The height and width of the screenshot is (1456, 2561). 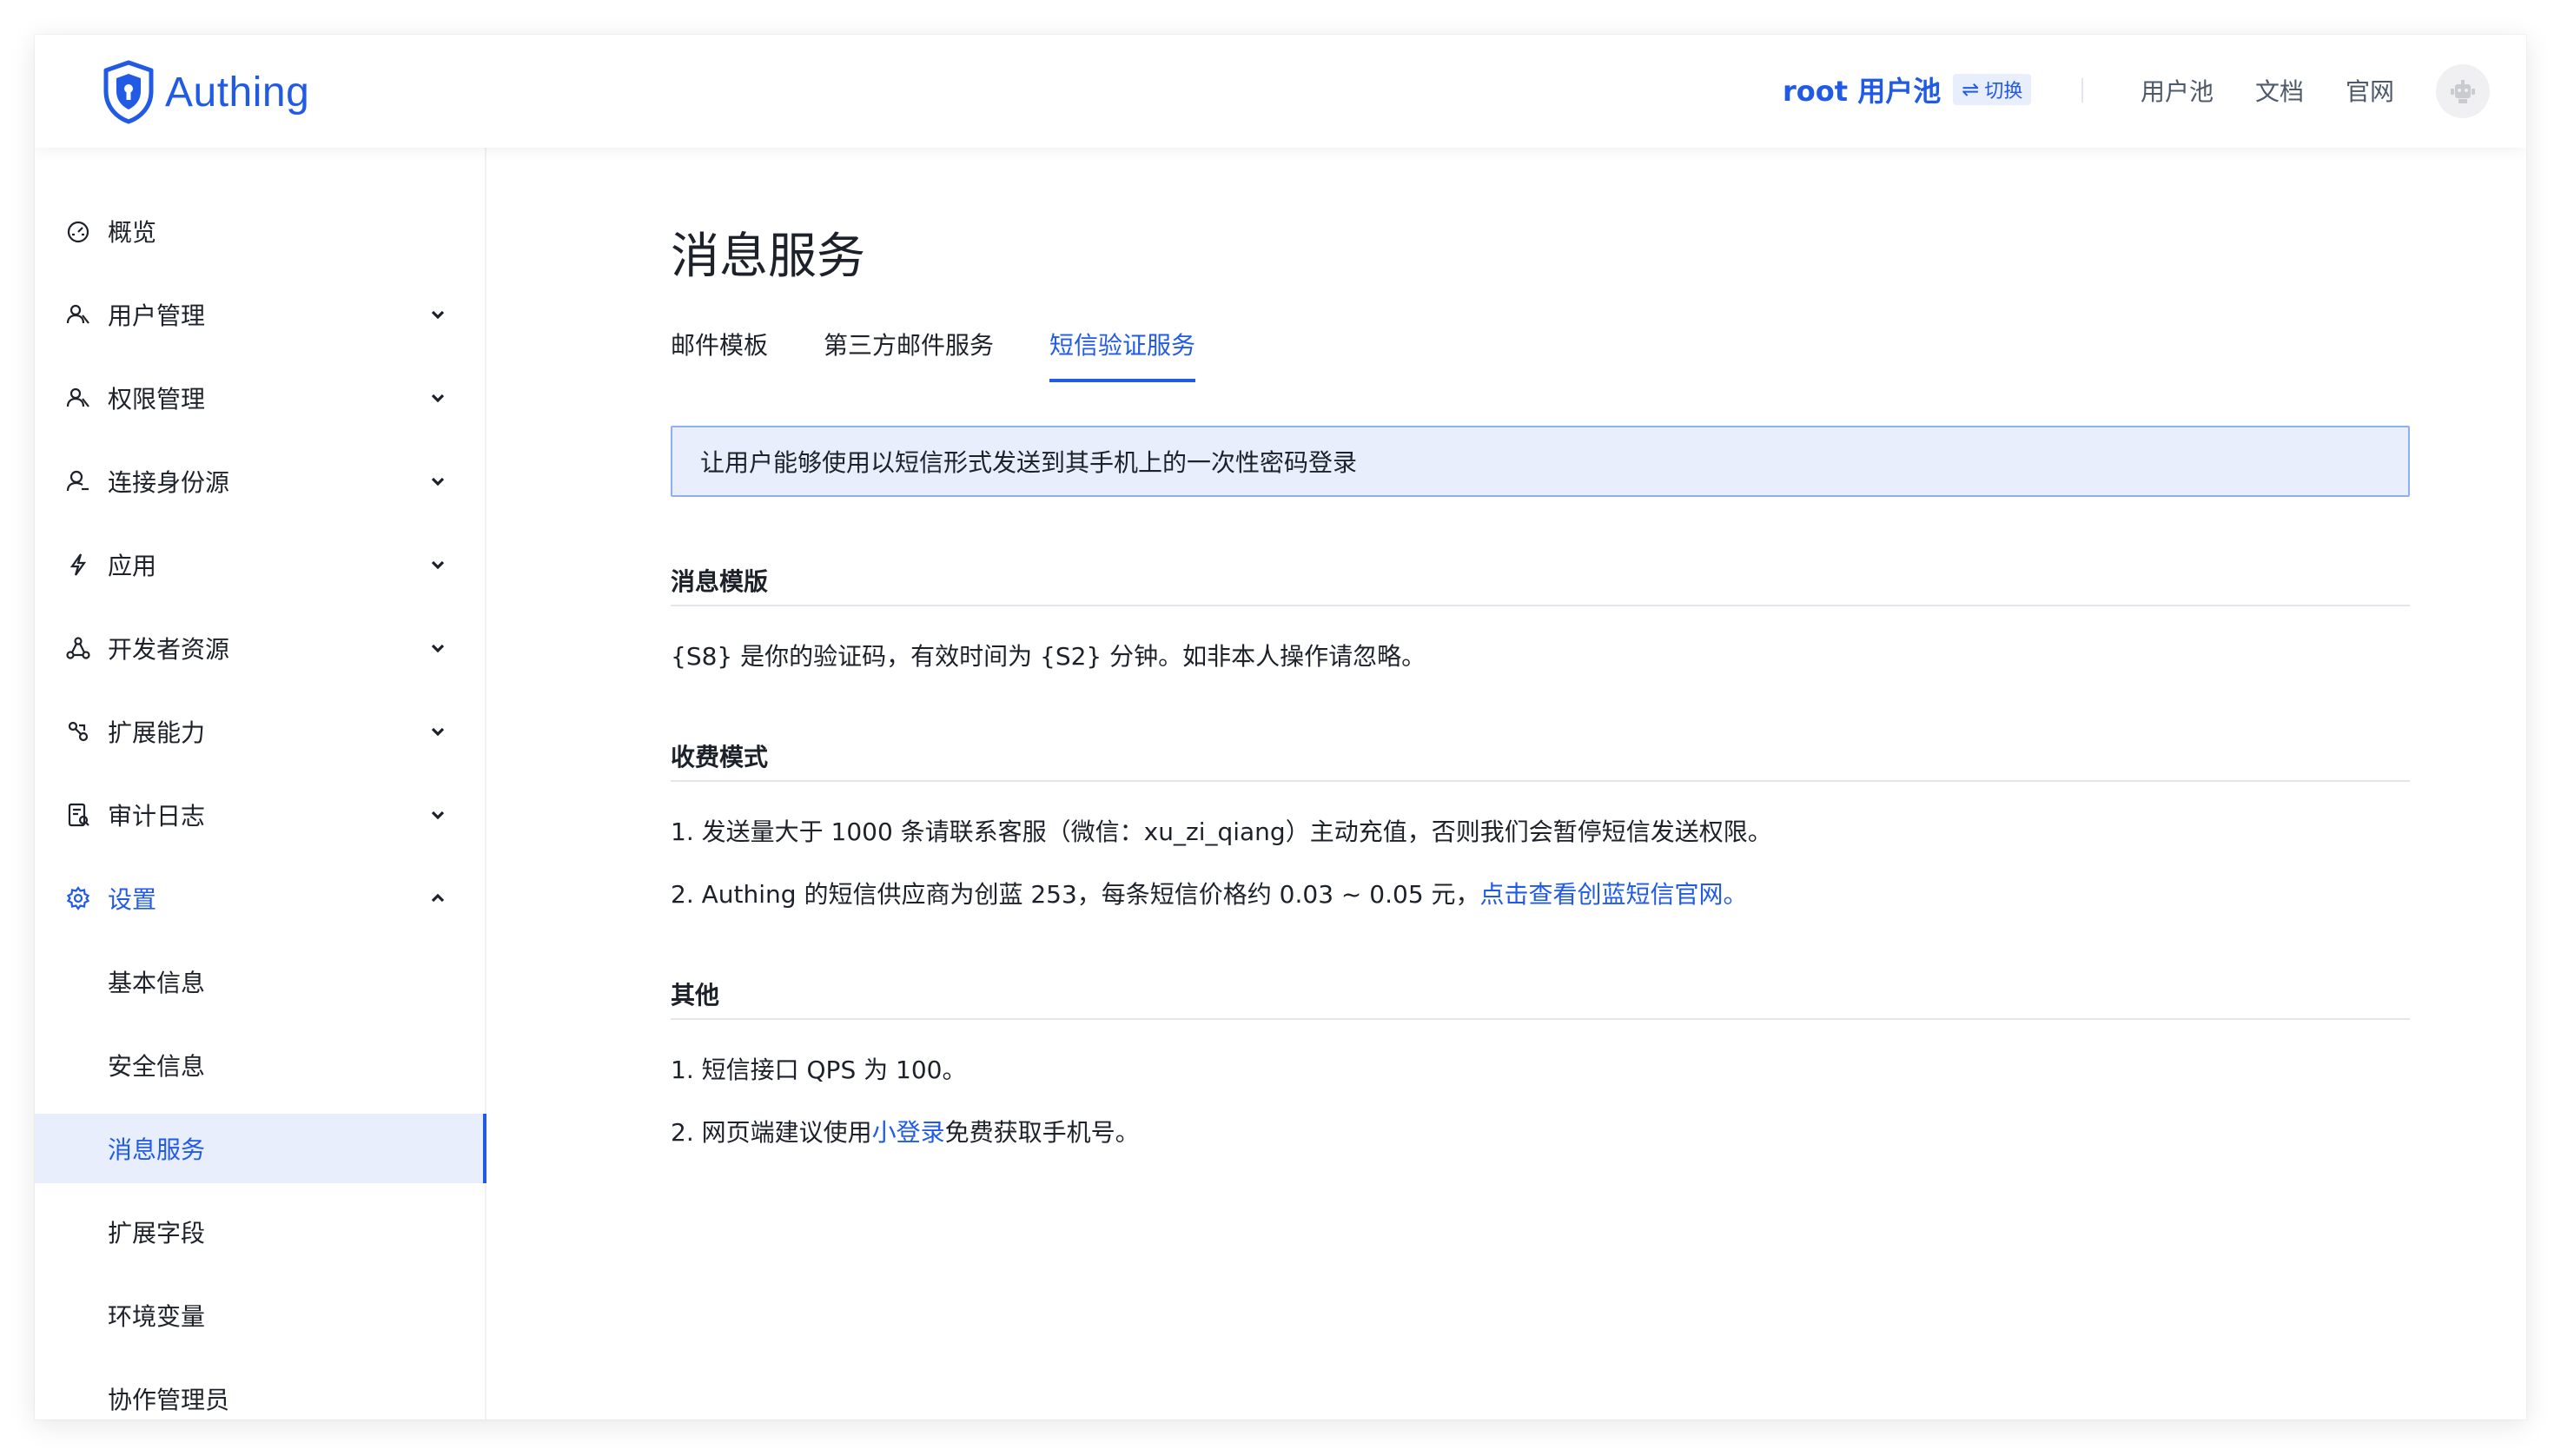 I want to click on sidebar-item-developer-resources: 开发者资源, so click(x=260, y=648).